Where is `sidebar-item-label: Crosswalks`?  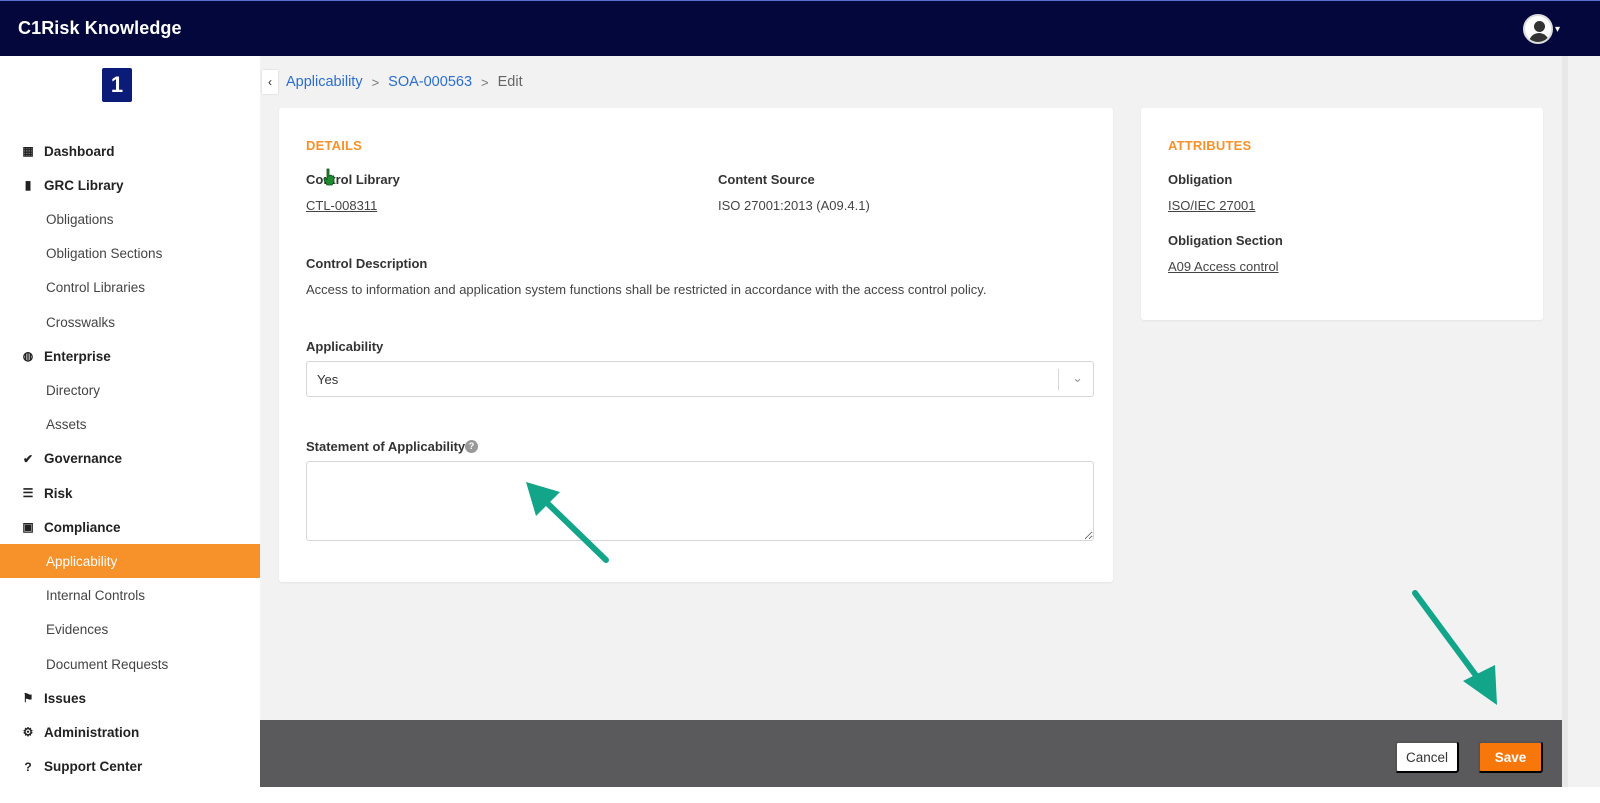
sidebar-item-label: Crosswalks is located at coordinates (81, 322).